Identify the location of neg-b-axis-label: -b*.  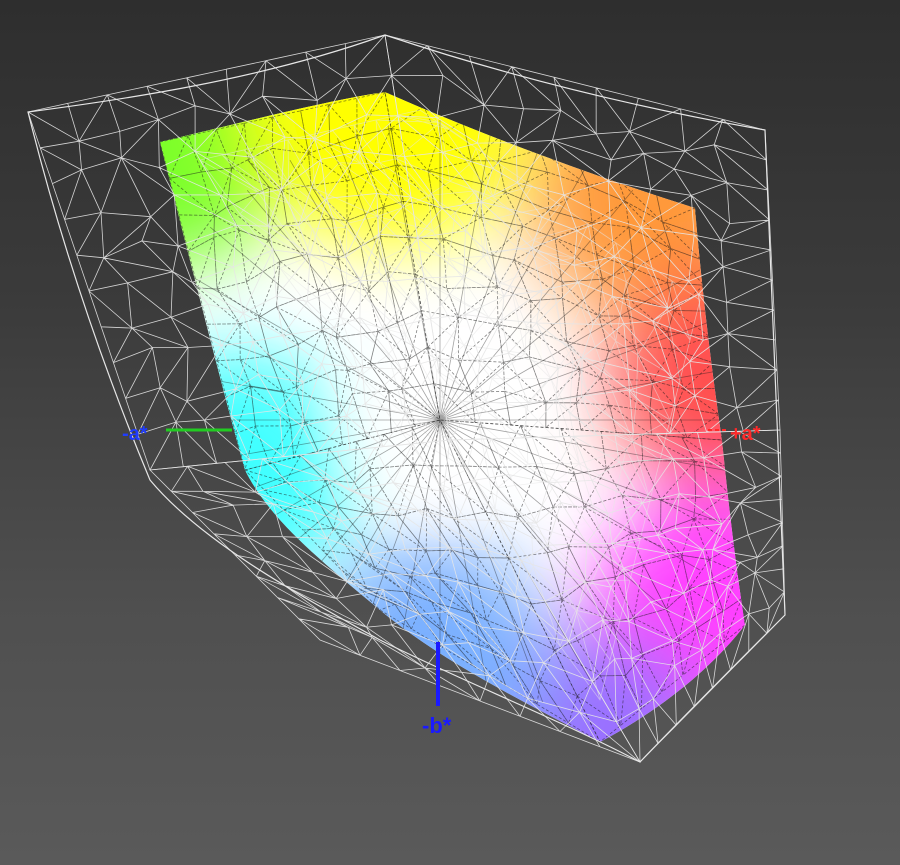
(437, 725).